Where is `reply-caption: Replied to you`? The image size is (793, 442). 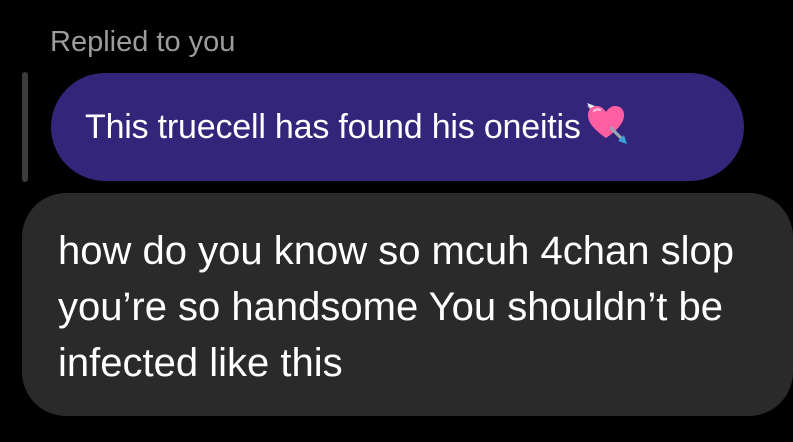
reply-caption: Replied to you is located at coordinates (143, 42).